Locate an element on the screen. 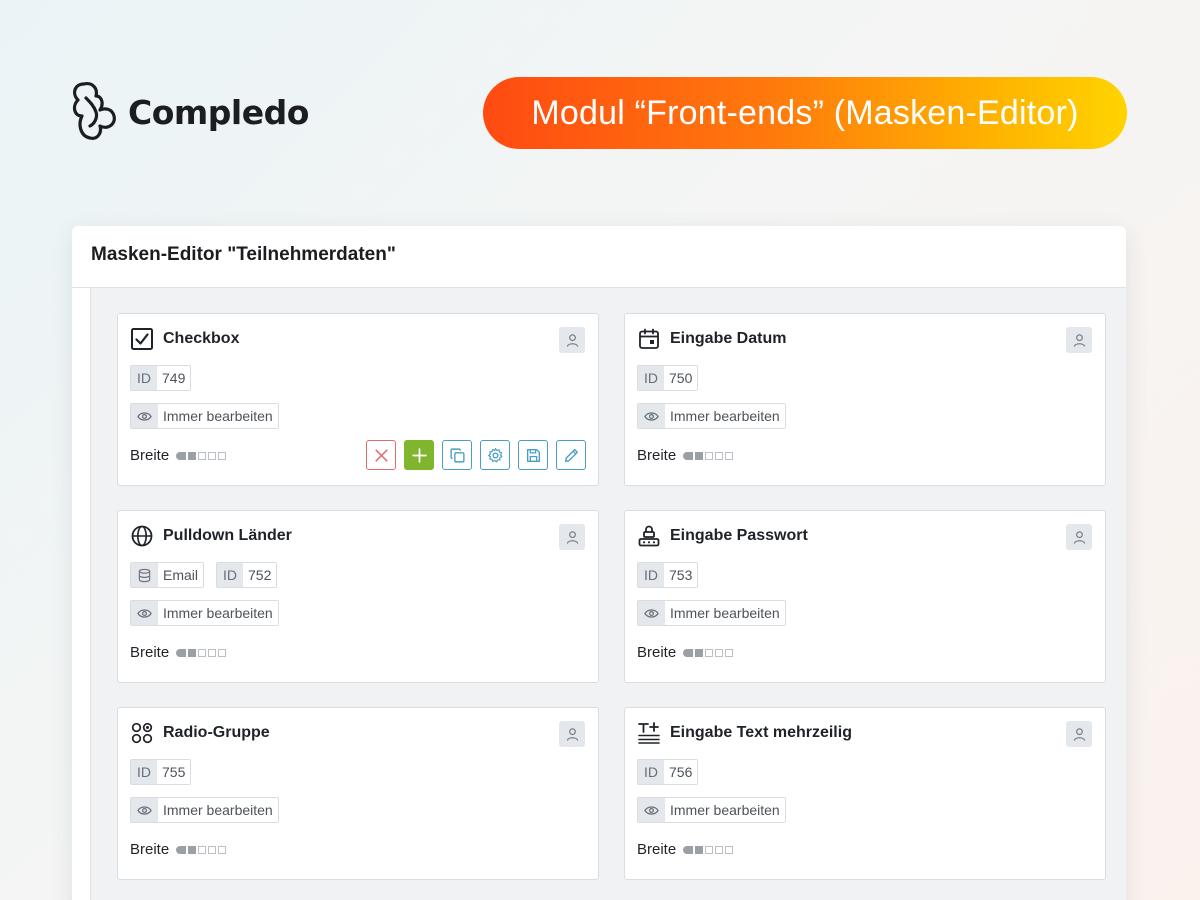 This screenshot has width=1200, height=900. field-id-chip: ID 755 is located at coordinates (161, 772).